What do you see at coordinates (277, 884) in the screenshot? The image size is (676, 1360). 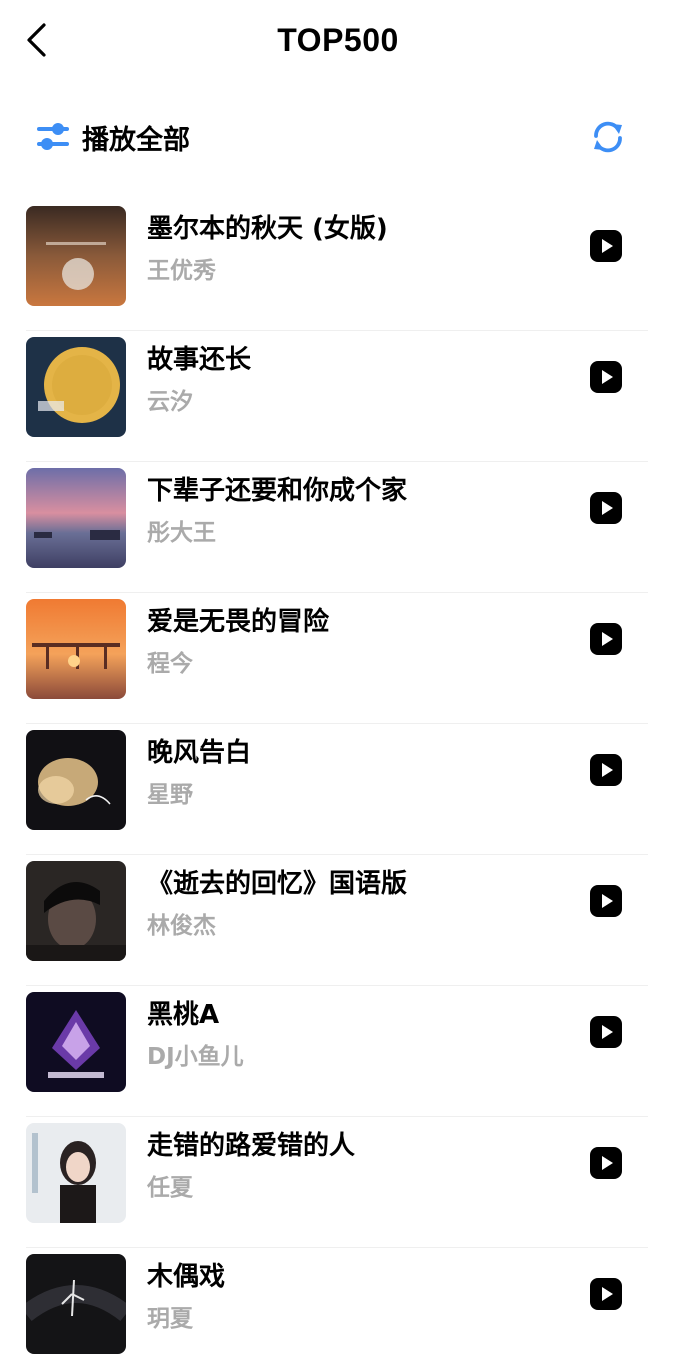 I see `song-title: 《逝去的回忆》国语版` at bounding box center [277, 884].